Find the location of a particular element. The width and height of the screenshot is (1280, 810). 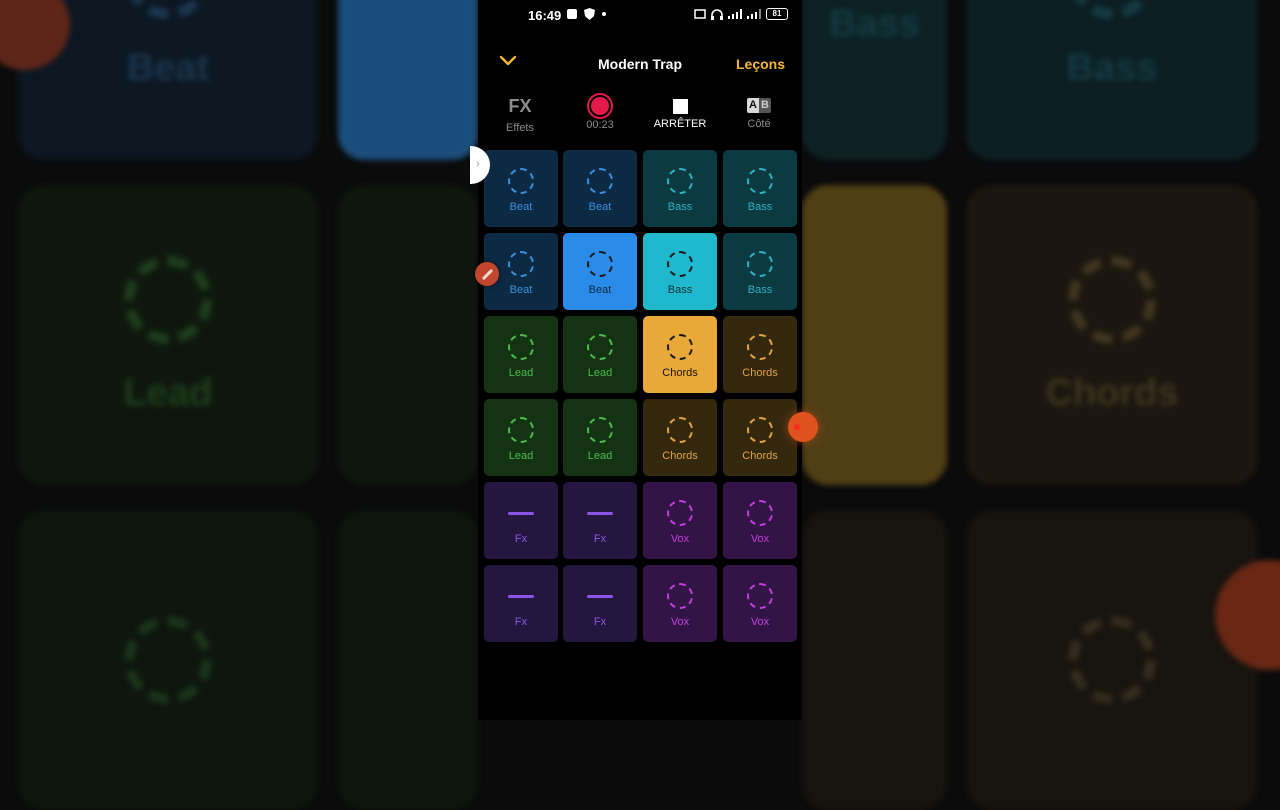

stop-icon is located at coordinates (680, 106).